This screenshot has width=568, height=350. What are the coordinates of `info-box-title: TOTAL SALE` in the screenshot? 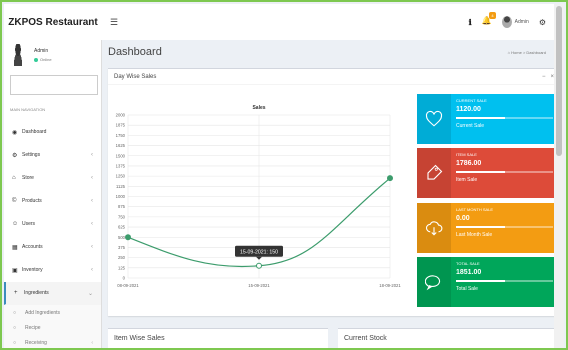 It's located at (468, 263).